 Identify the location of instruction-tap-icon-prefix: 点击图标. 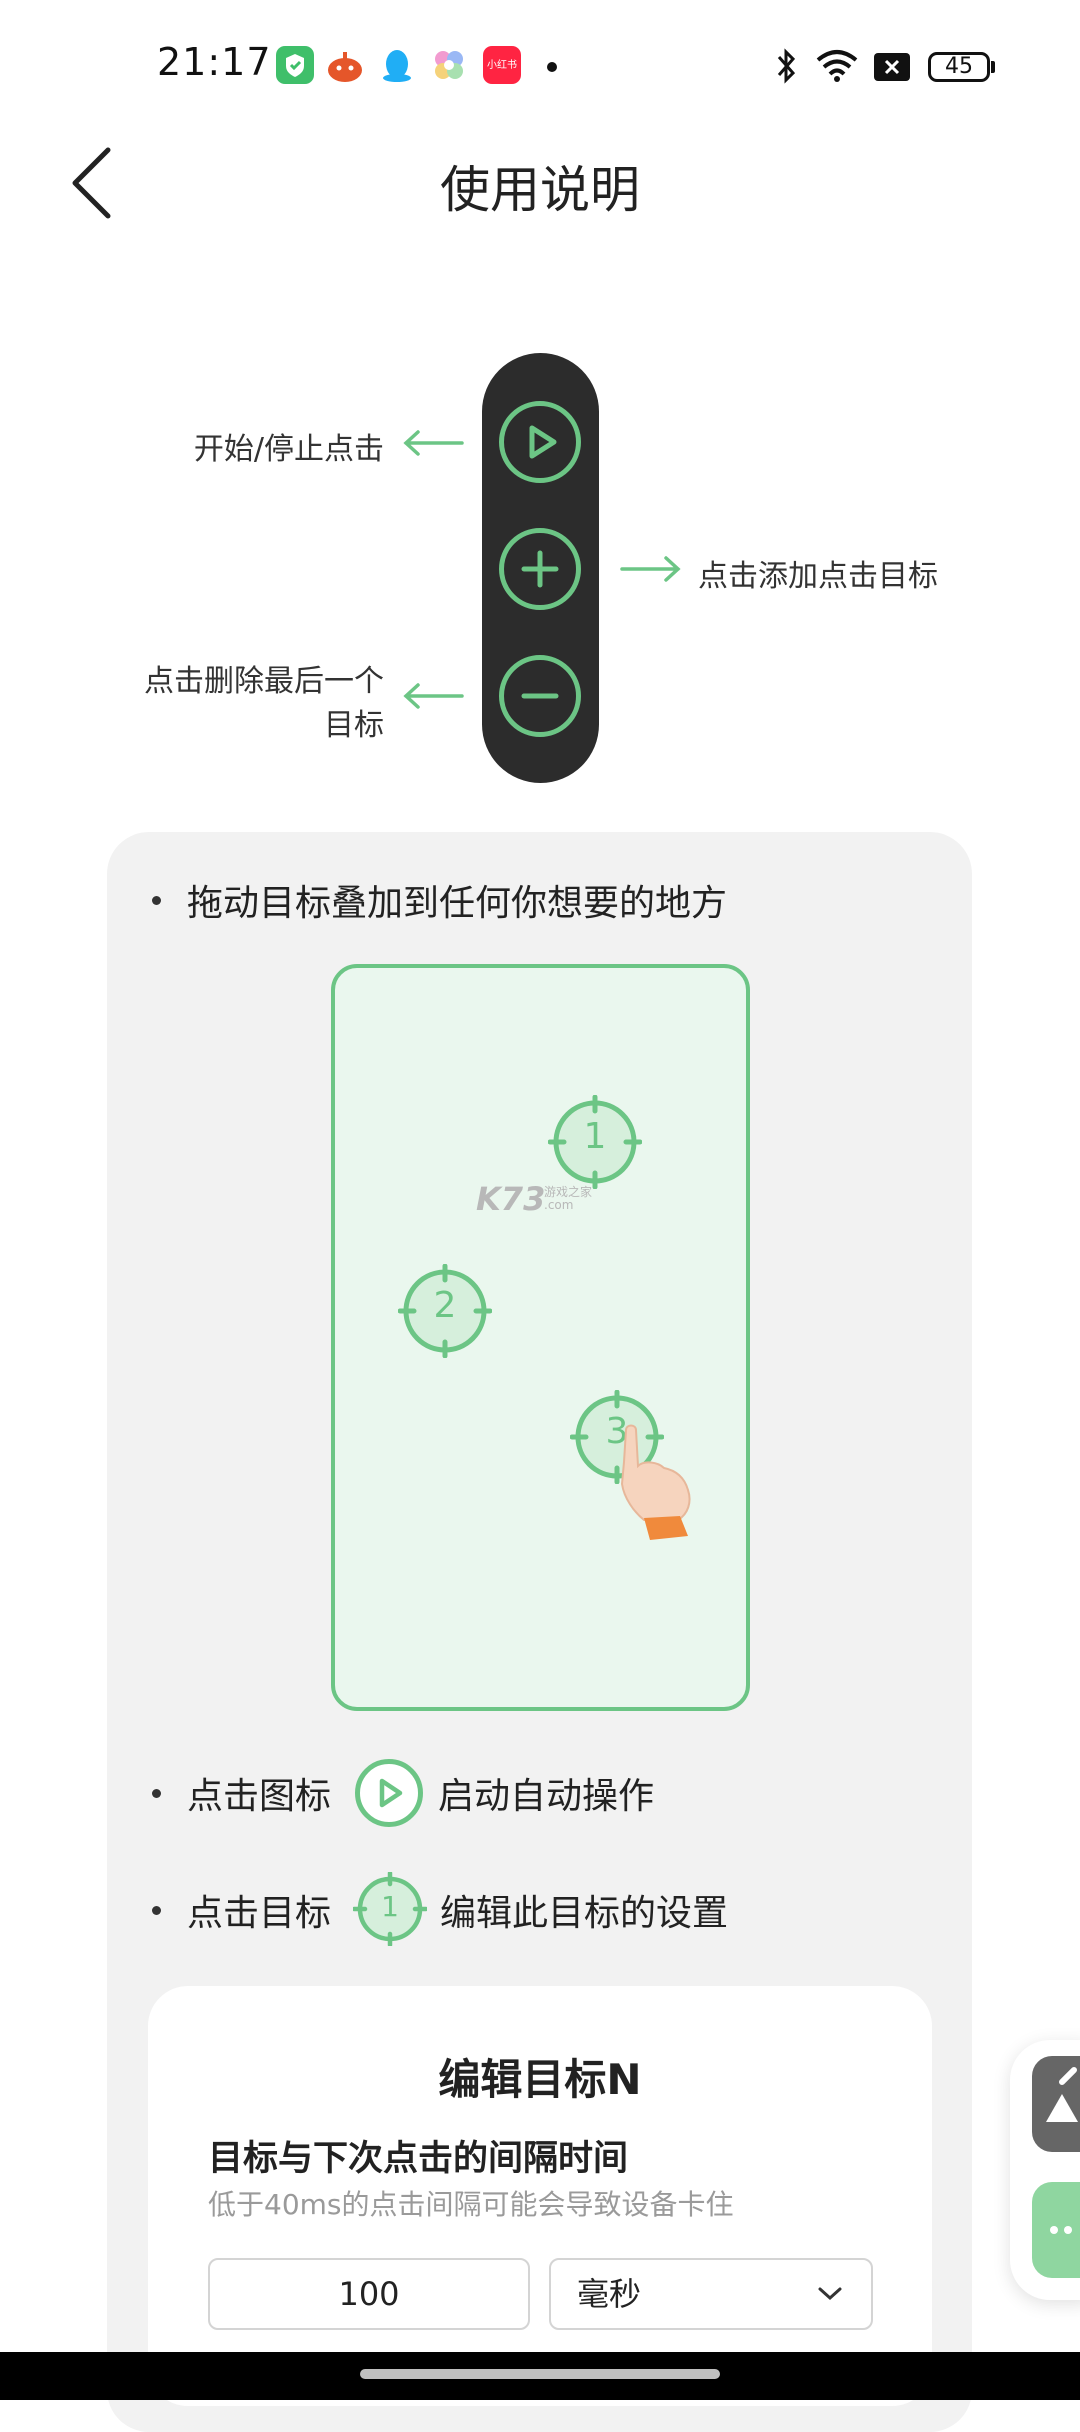
(259, 1796).